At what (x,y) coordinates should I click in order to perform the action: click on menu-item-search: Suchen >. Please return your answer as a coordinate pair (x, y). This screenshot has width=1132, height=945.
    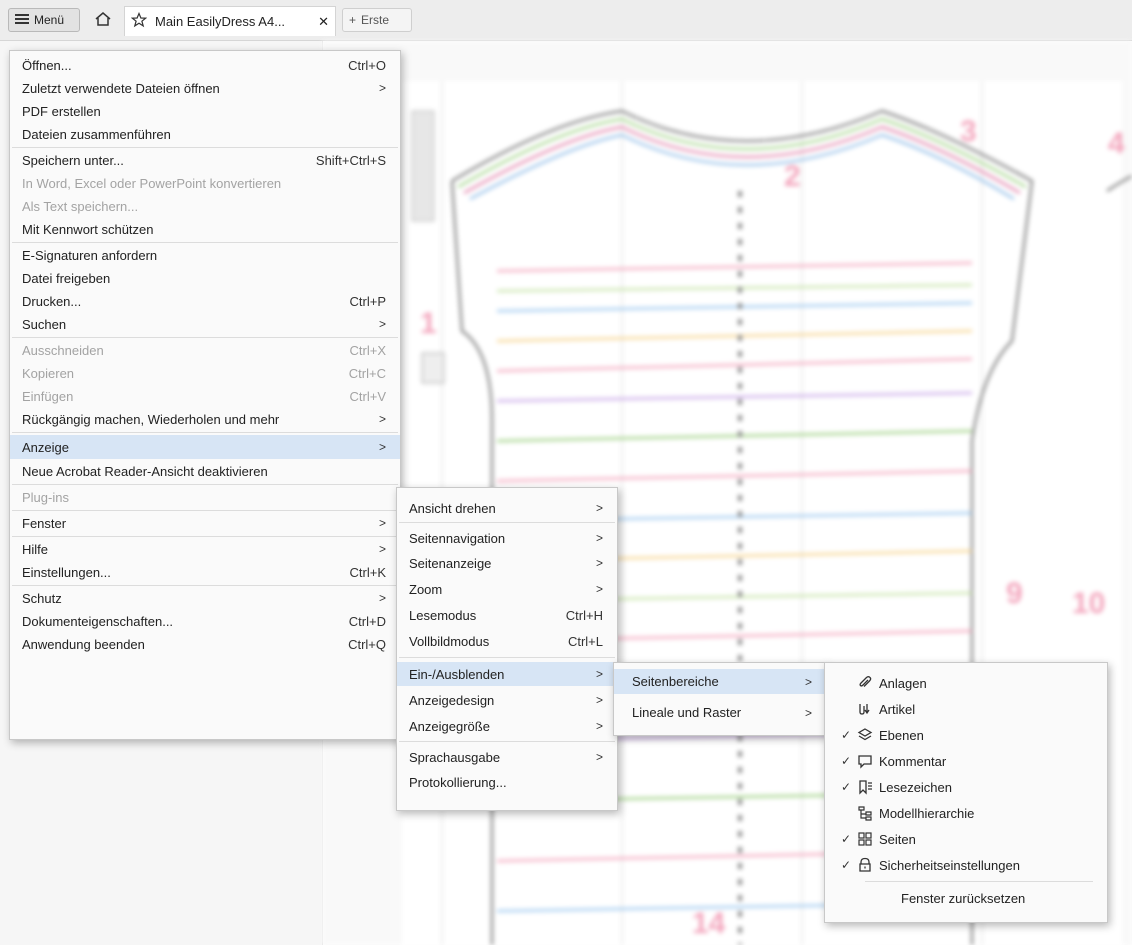
    Looking at the image, I should click on (205, 324).